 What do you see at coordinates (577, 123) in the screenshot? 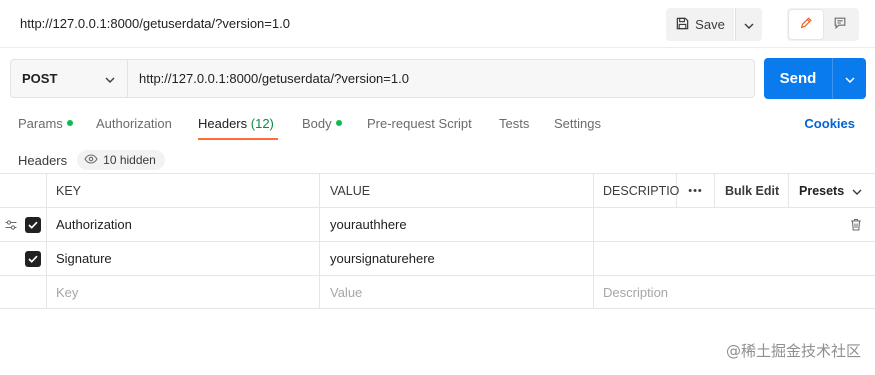
I see `tab-settings: Settings` at bounding box center [577, 123].